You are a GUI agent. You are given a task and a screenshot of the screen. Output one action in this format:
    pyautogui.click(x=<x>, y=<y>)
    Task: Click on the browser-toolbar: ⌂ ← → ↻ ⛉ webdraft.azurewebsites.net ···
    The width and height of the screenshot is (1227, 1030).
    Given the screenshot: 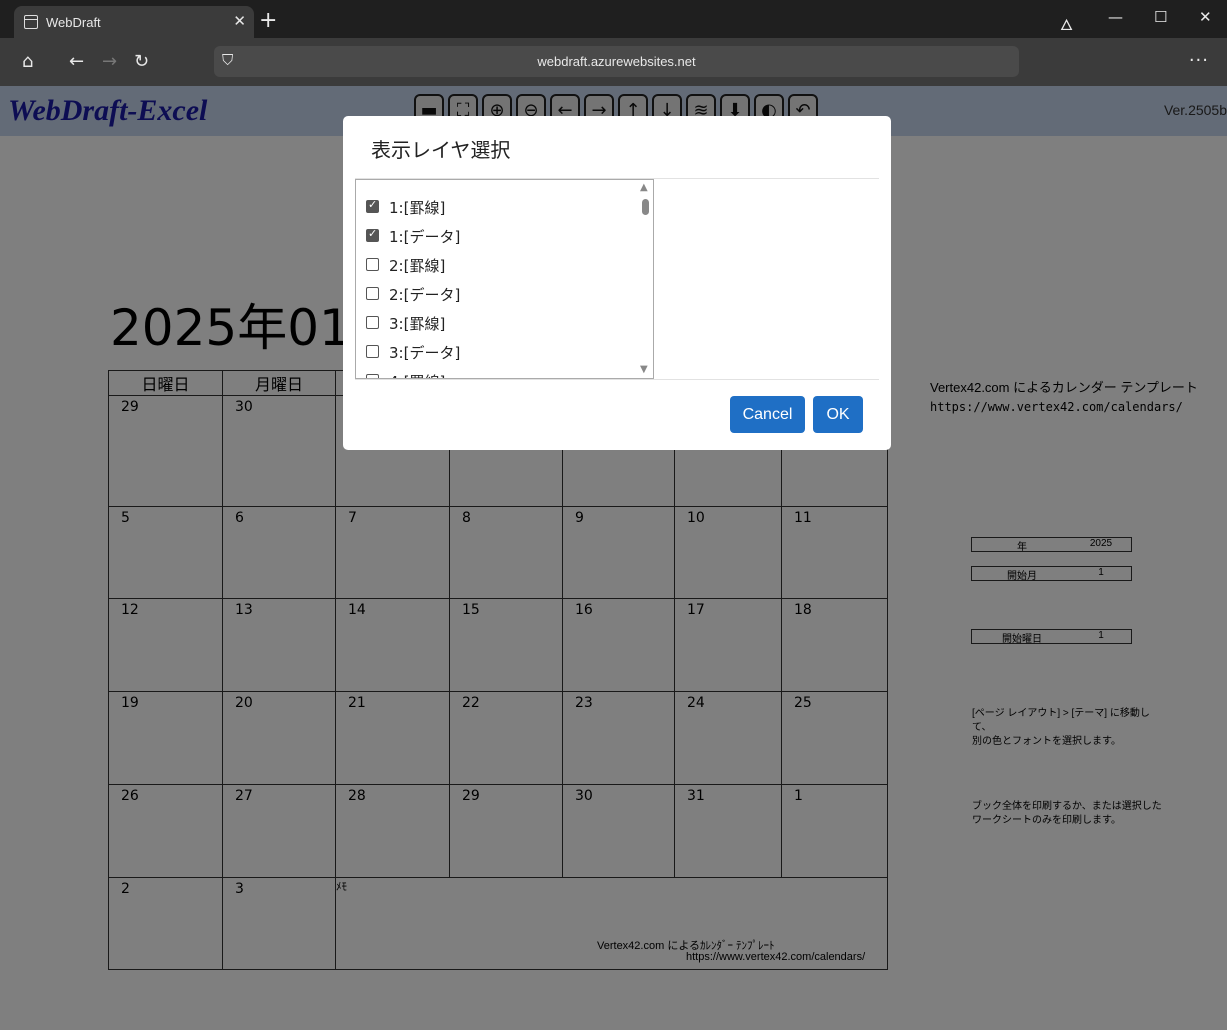 What is the action you would take?
    pyautogui.click(x=613, y=62)
    